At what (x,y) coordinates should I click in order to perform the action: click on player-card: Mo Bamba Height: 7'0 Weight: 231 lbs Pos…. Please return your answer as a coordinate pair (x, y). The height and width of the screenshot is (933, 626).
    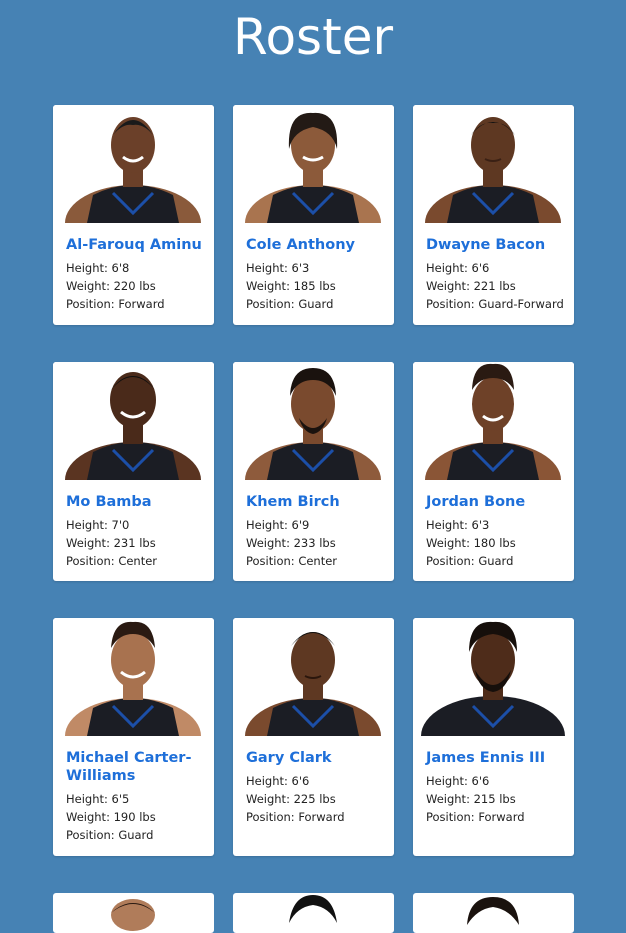
    Looking at the image, I should click on (133, 471).